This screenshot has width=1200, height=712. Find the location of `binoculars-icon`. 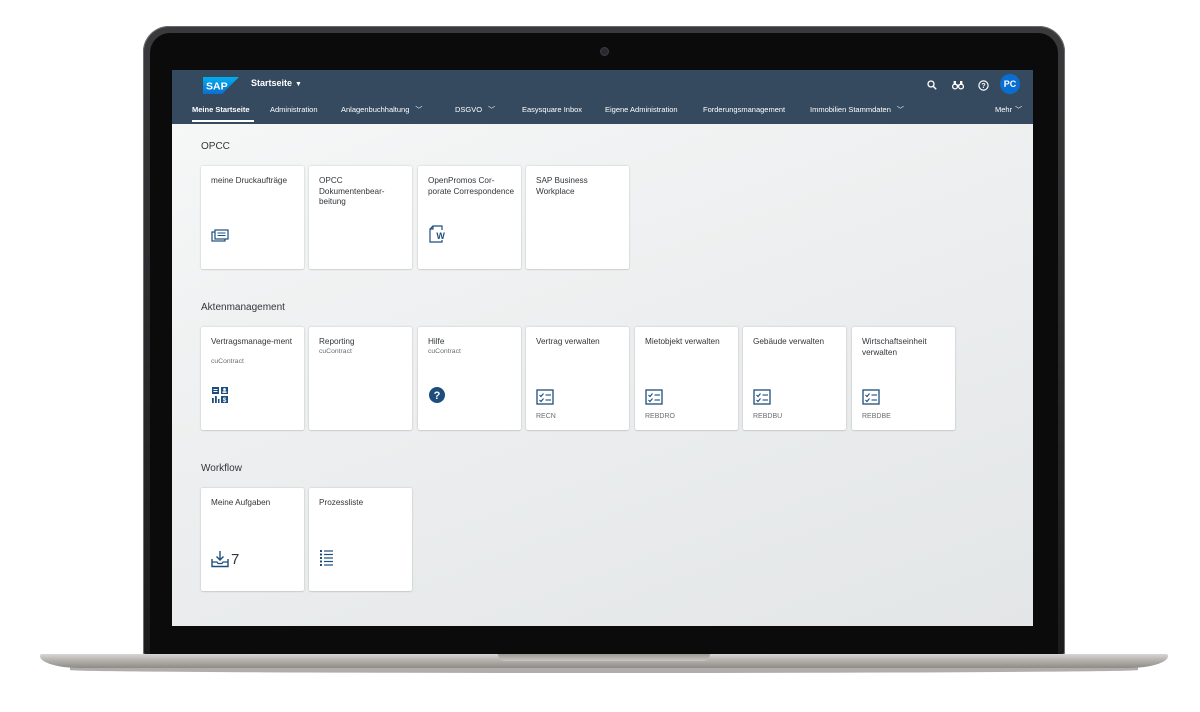

binoculars-icon is located at coordinates (958, 85).